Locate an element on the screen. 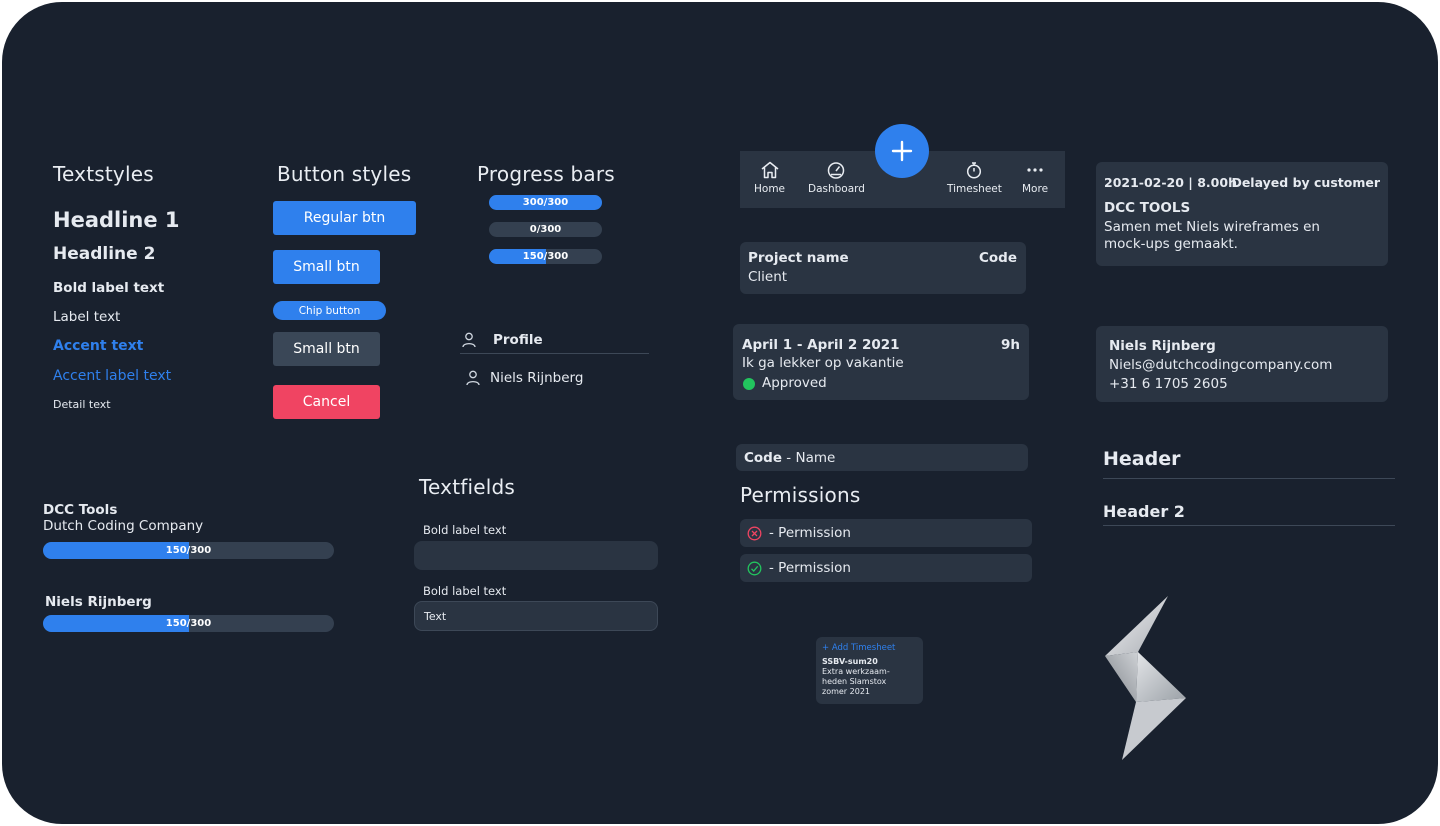 The width and height of the screenshot is (1440, 826). entry-description: Ik ga lekker op vakantie is located at coordinates (823, 363).